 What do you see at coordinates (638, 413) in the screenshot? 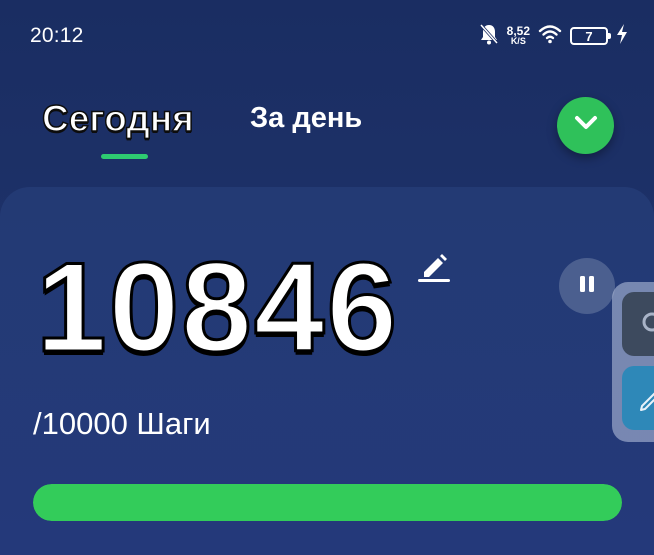
I see `pen-icon` at bounding box center [638, 413].